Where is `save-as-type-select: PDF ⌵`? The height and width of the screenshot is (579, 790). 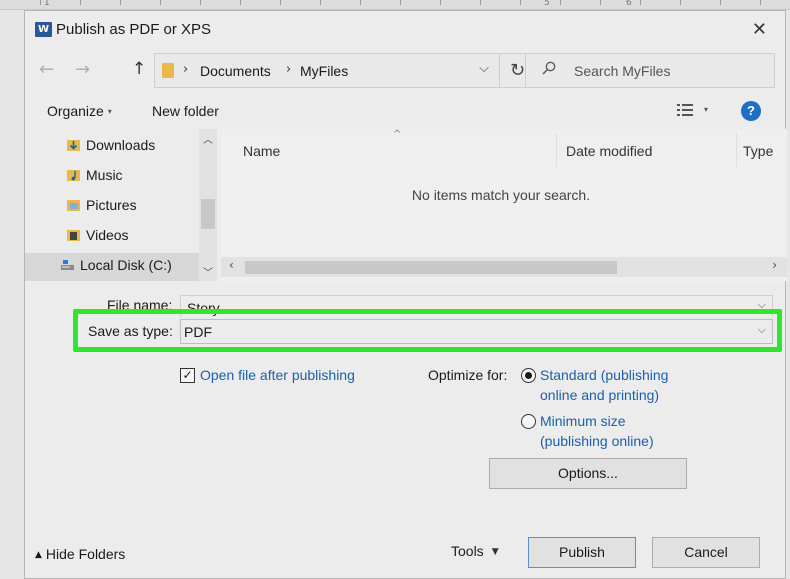 save-as-type-select: PDF ⌵ is located at coordinates (476, 331).